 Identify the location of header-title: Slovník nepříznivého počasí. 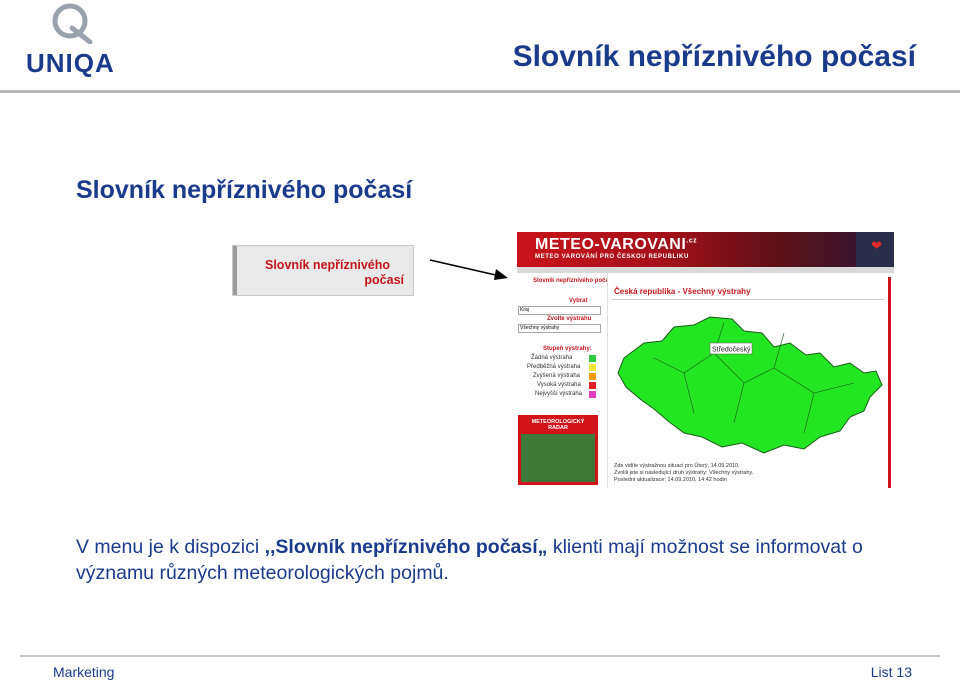
(714, 56).